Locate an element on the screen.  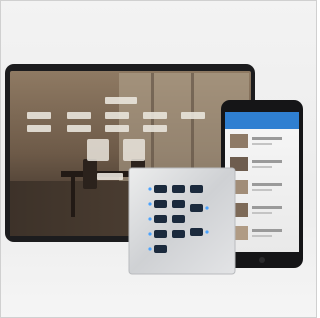
wall-keypad is located at coordinates (182, 221).